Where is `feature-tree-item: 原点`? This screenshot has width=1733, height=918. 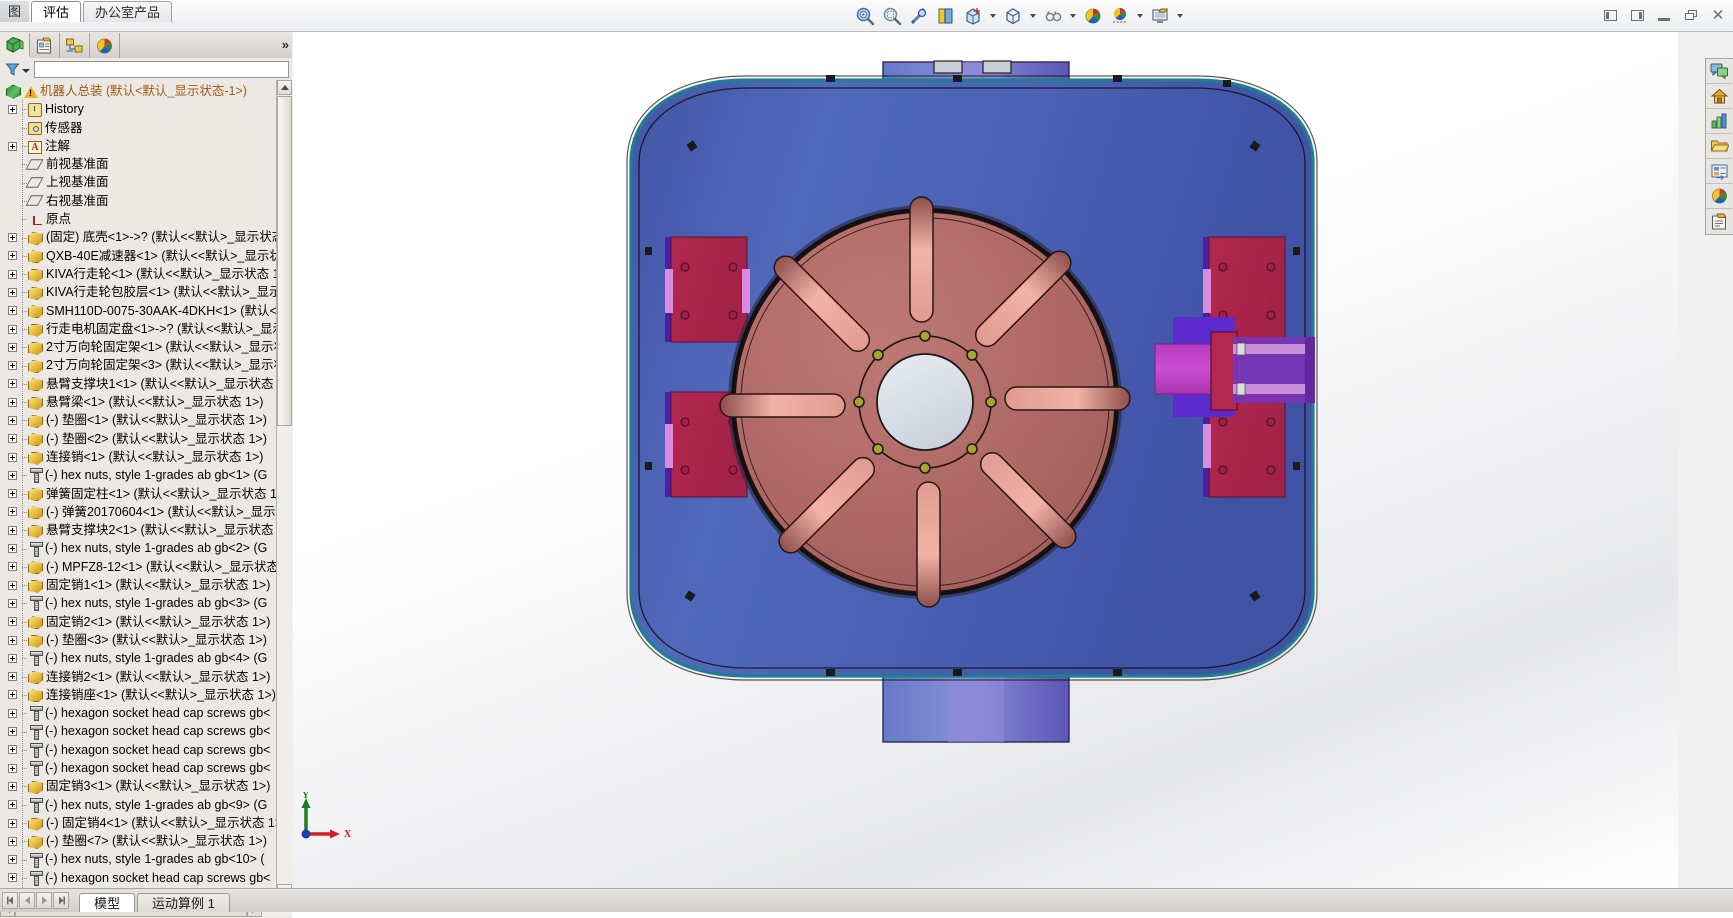
feature-tree-item: 原点 is located at coordinates (143, 219).